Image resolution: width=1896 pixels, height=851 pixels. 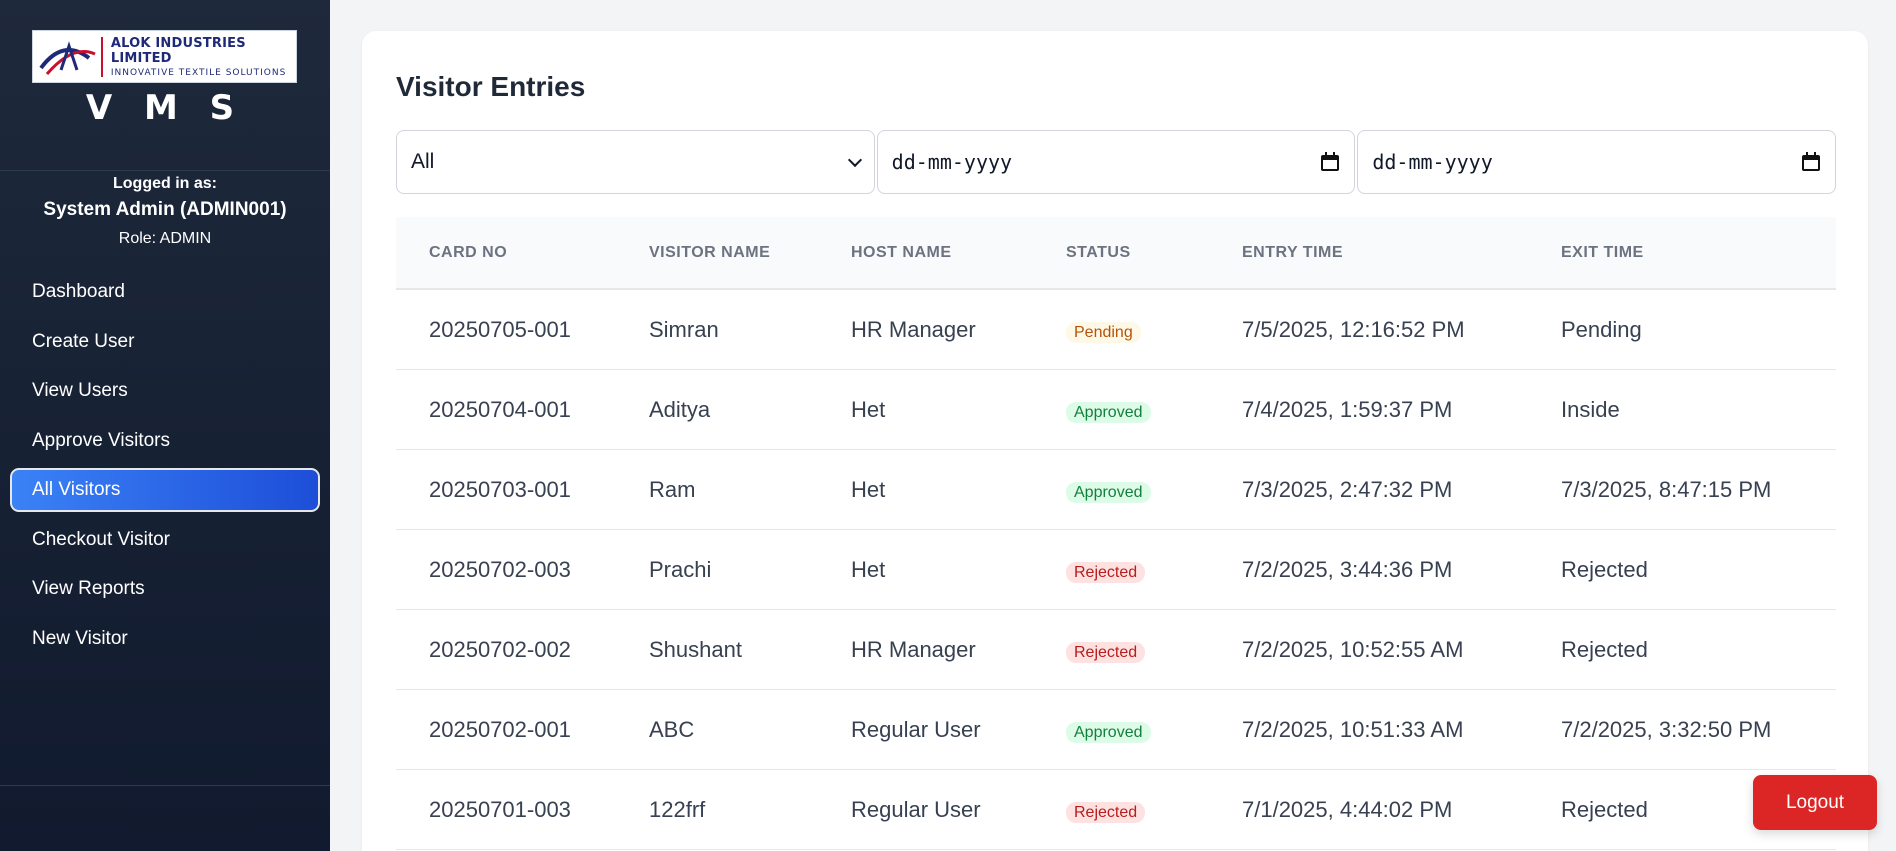 What do you see at coordinates (500, 729) in the screenshot?
I see `card-no-cell: 20250702-001` at bounding box center [500, 729].